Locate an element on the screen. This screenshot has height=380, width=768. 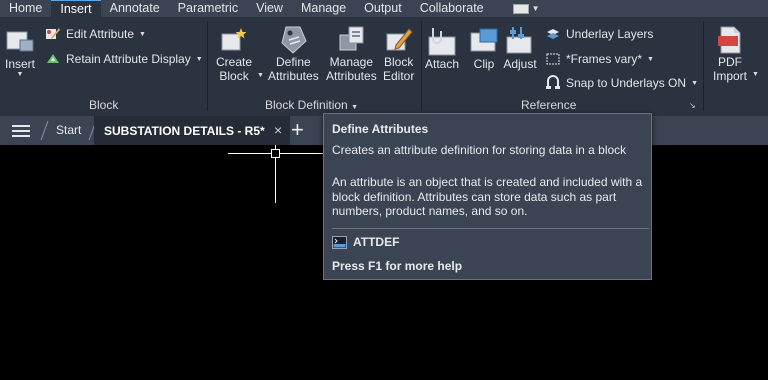
tab-collaborate: Collaborate is located at coordinates (452, 8).